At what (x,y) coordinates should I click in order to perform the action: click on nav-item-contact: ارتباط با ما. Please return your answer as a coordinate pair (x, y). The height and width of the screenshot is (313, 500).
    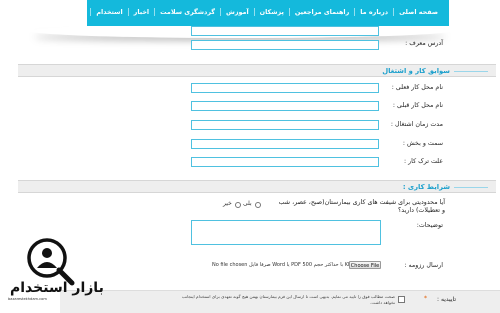
    Looking at the image, I should click on (68, 12).